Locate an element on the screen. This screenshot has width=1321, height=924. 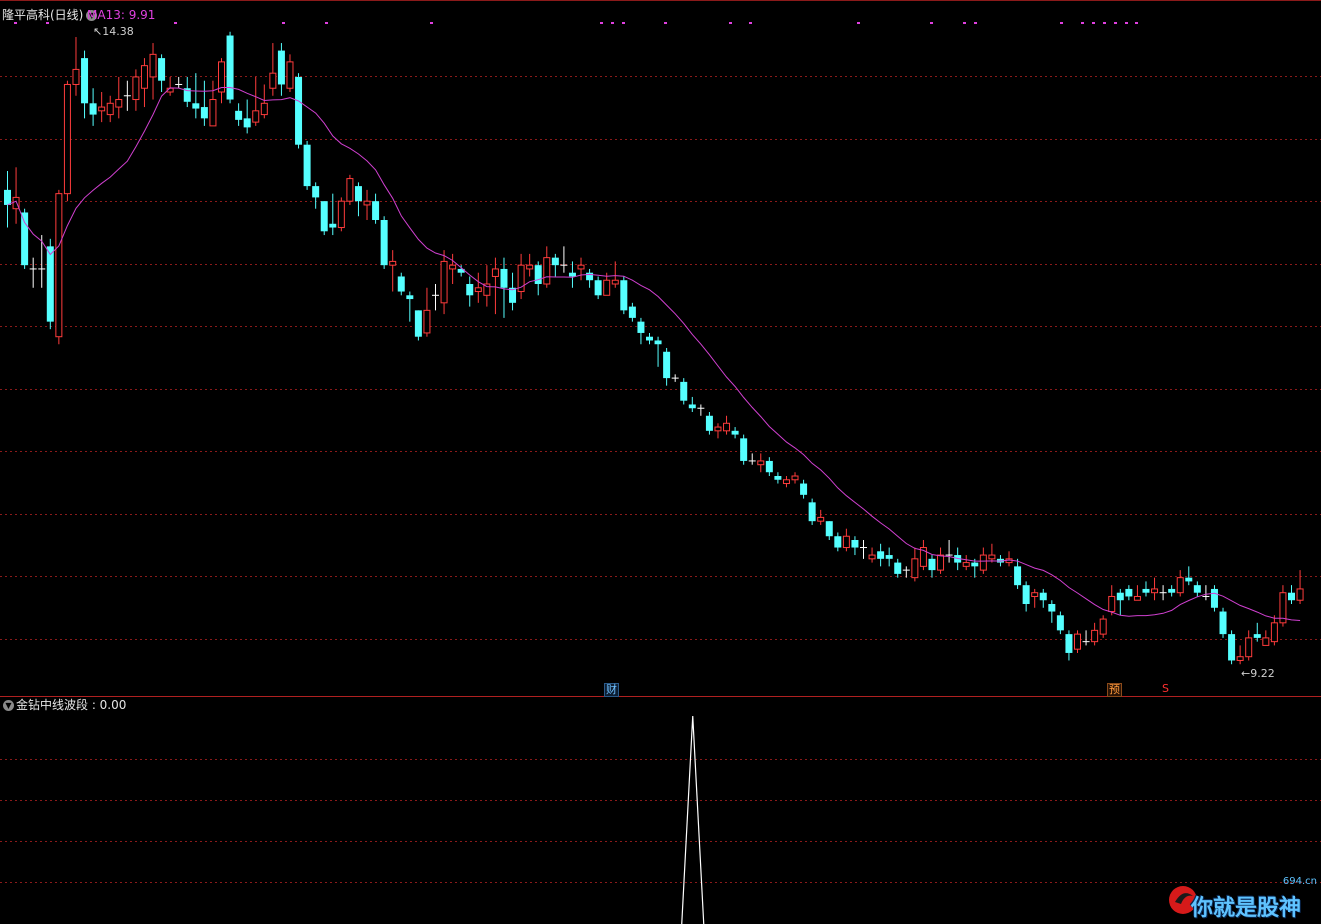
sell-signal-marker: S is located at coordinates (1165, 689).